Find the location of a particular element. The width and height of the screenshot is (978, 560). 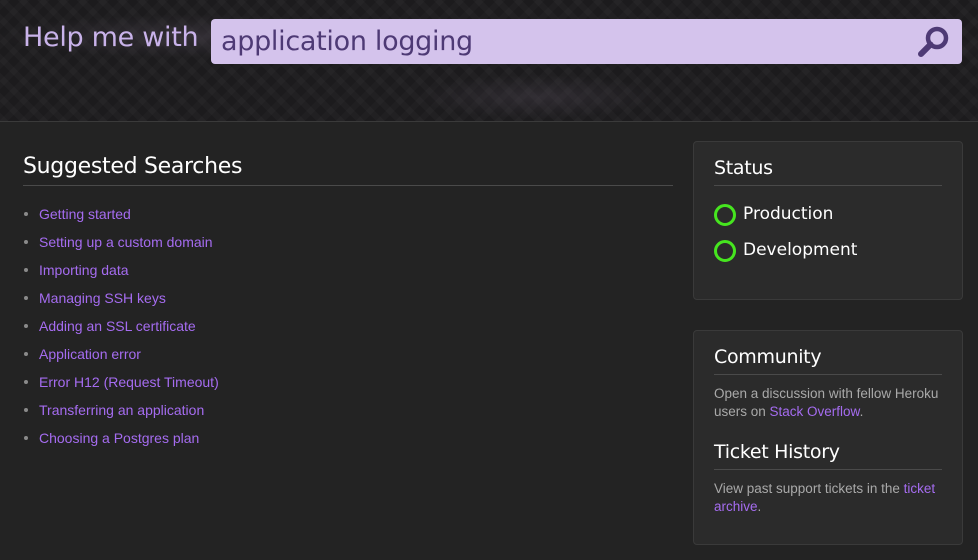

community-text-after: . is located at coordinates (861, 411).